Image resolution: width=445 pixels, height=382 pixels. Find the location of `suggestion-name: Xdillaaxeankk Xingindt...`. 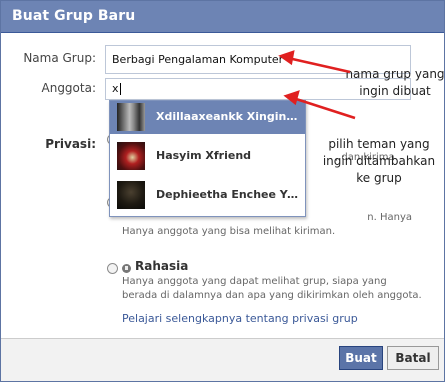

suggestion-name: Xdillaaxeankk Xingindt... is located at coordinates (228, 116).